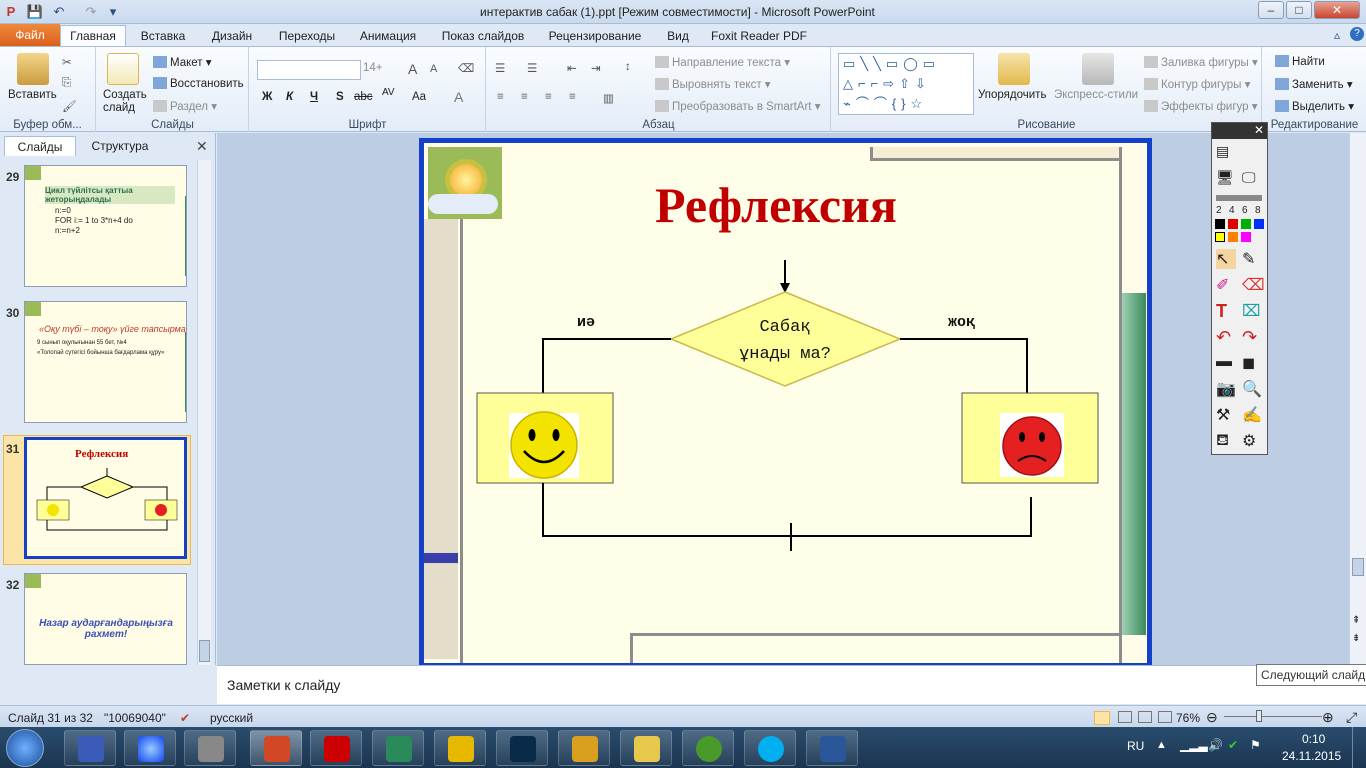  Describe the element at coordinates (93, 36) in the screenshot. I see `tab-home: Главная` at that location.